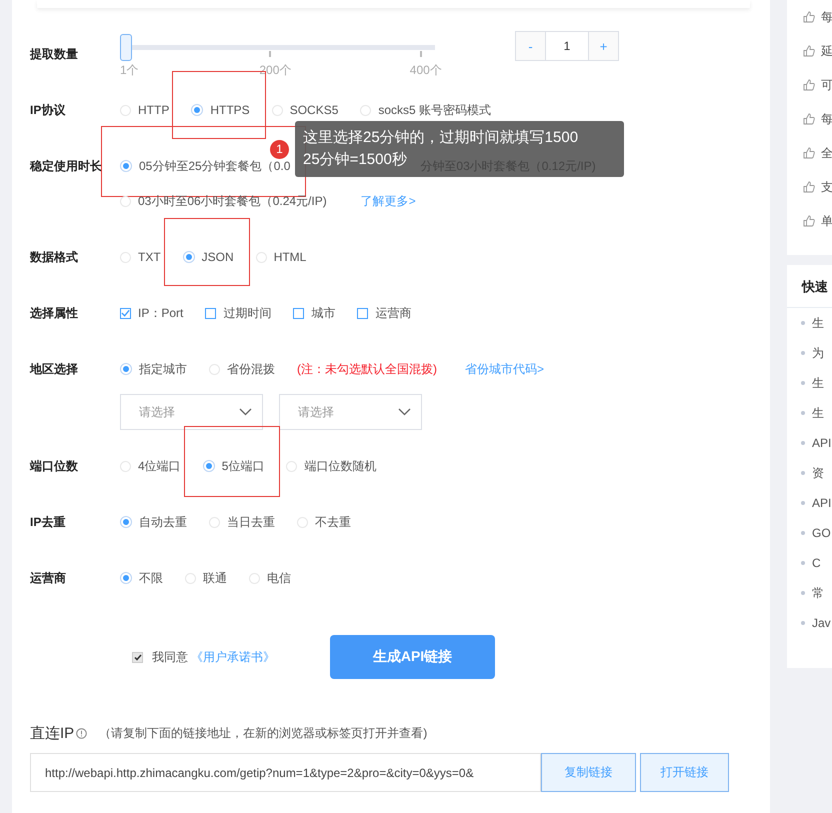 The image size is (832, 813). What do you see at coordinates (163, 369) in the screenshot?
I see `radio-option: 指定城市` at bounding box center [163, 369].